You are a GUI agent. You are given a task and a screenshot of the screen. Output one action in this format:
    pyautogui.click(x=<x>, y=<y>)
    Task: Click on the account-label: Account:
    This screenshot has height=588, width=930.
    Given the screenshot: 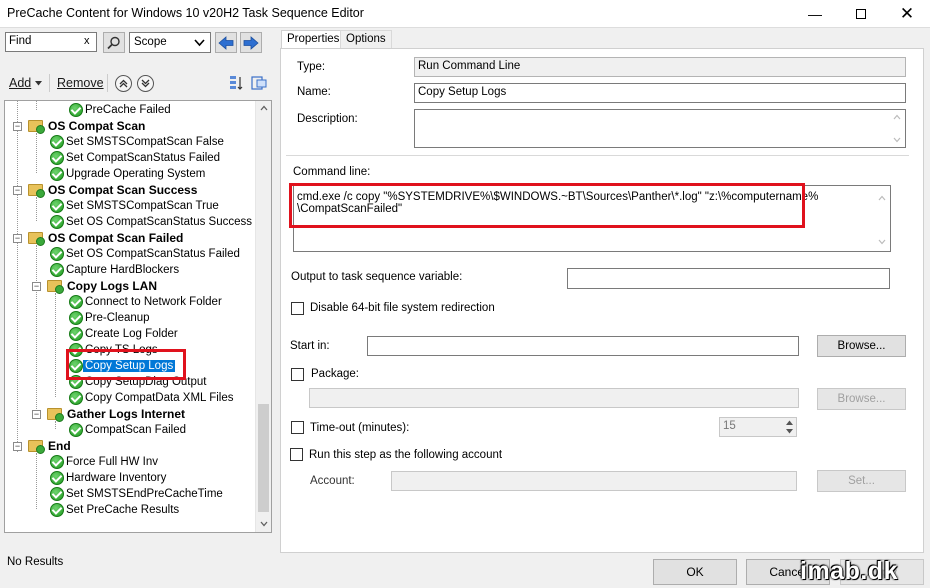 What is the action you would take?
    pyautogui.click(x=332, y=481)
    